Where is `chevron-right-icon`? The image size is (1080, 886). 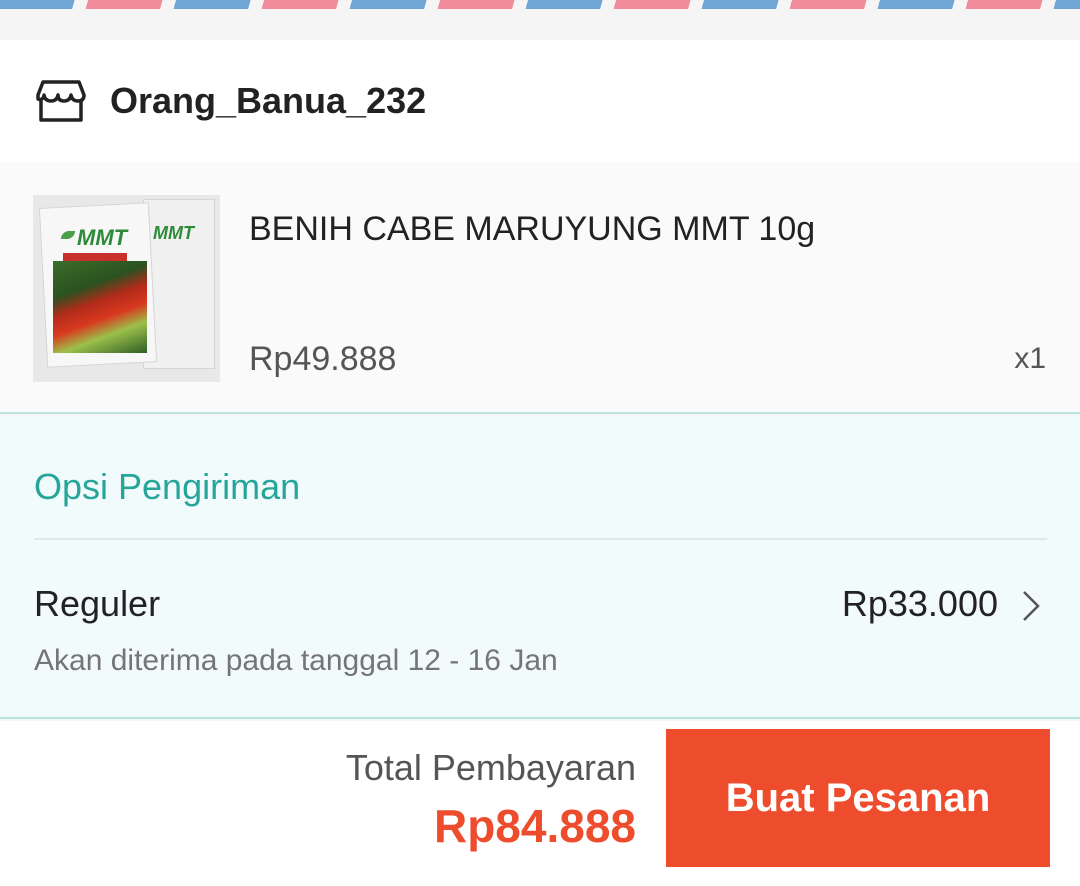
chevron-right-icon is located at coordinates (1031, 606).